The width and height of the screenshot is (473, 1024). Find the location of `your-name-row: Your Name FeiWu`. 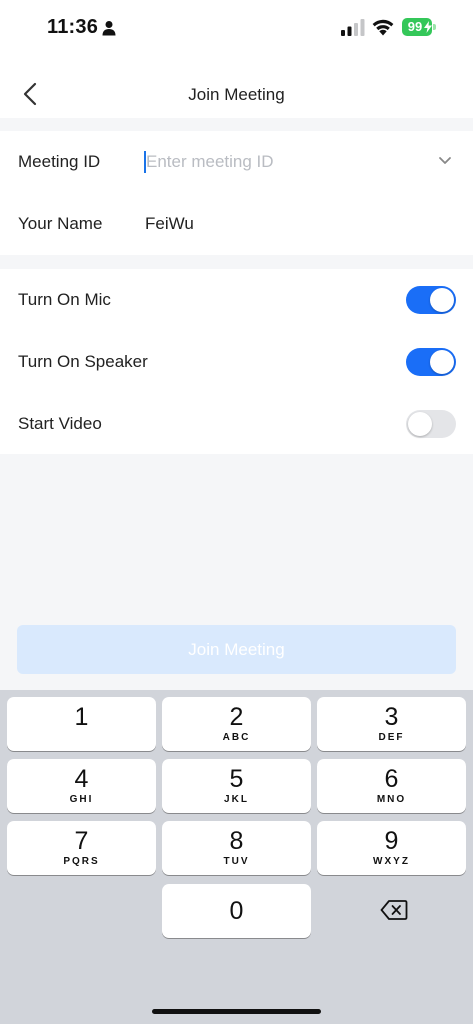

your-name-row: Your Name FeiWu is located at coordinates (236, 224).